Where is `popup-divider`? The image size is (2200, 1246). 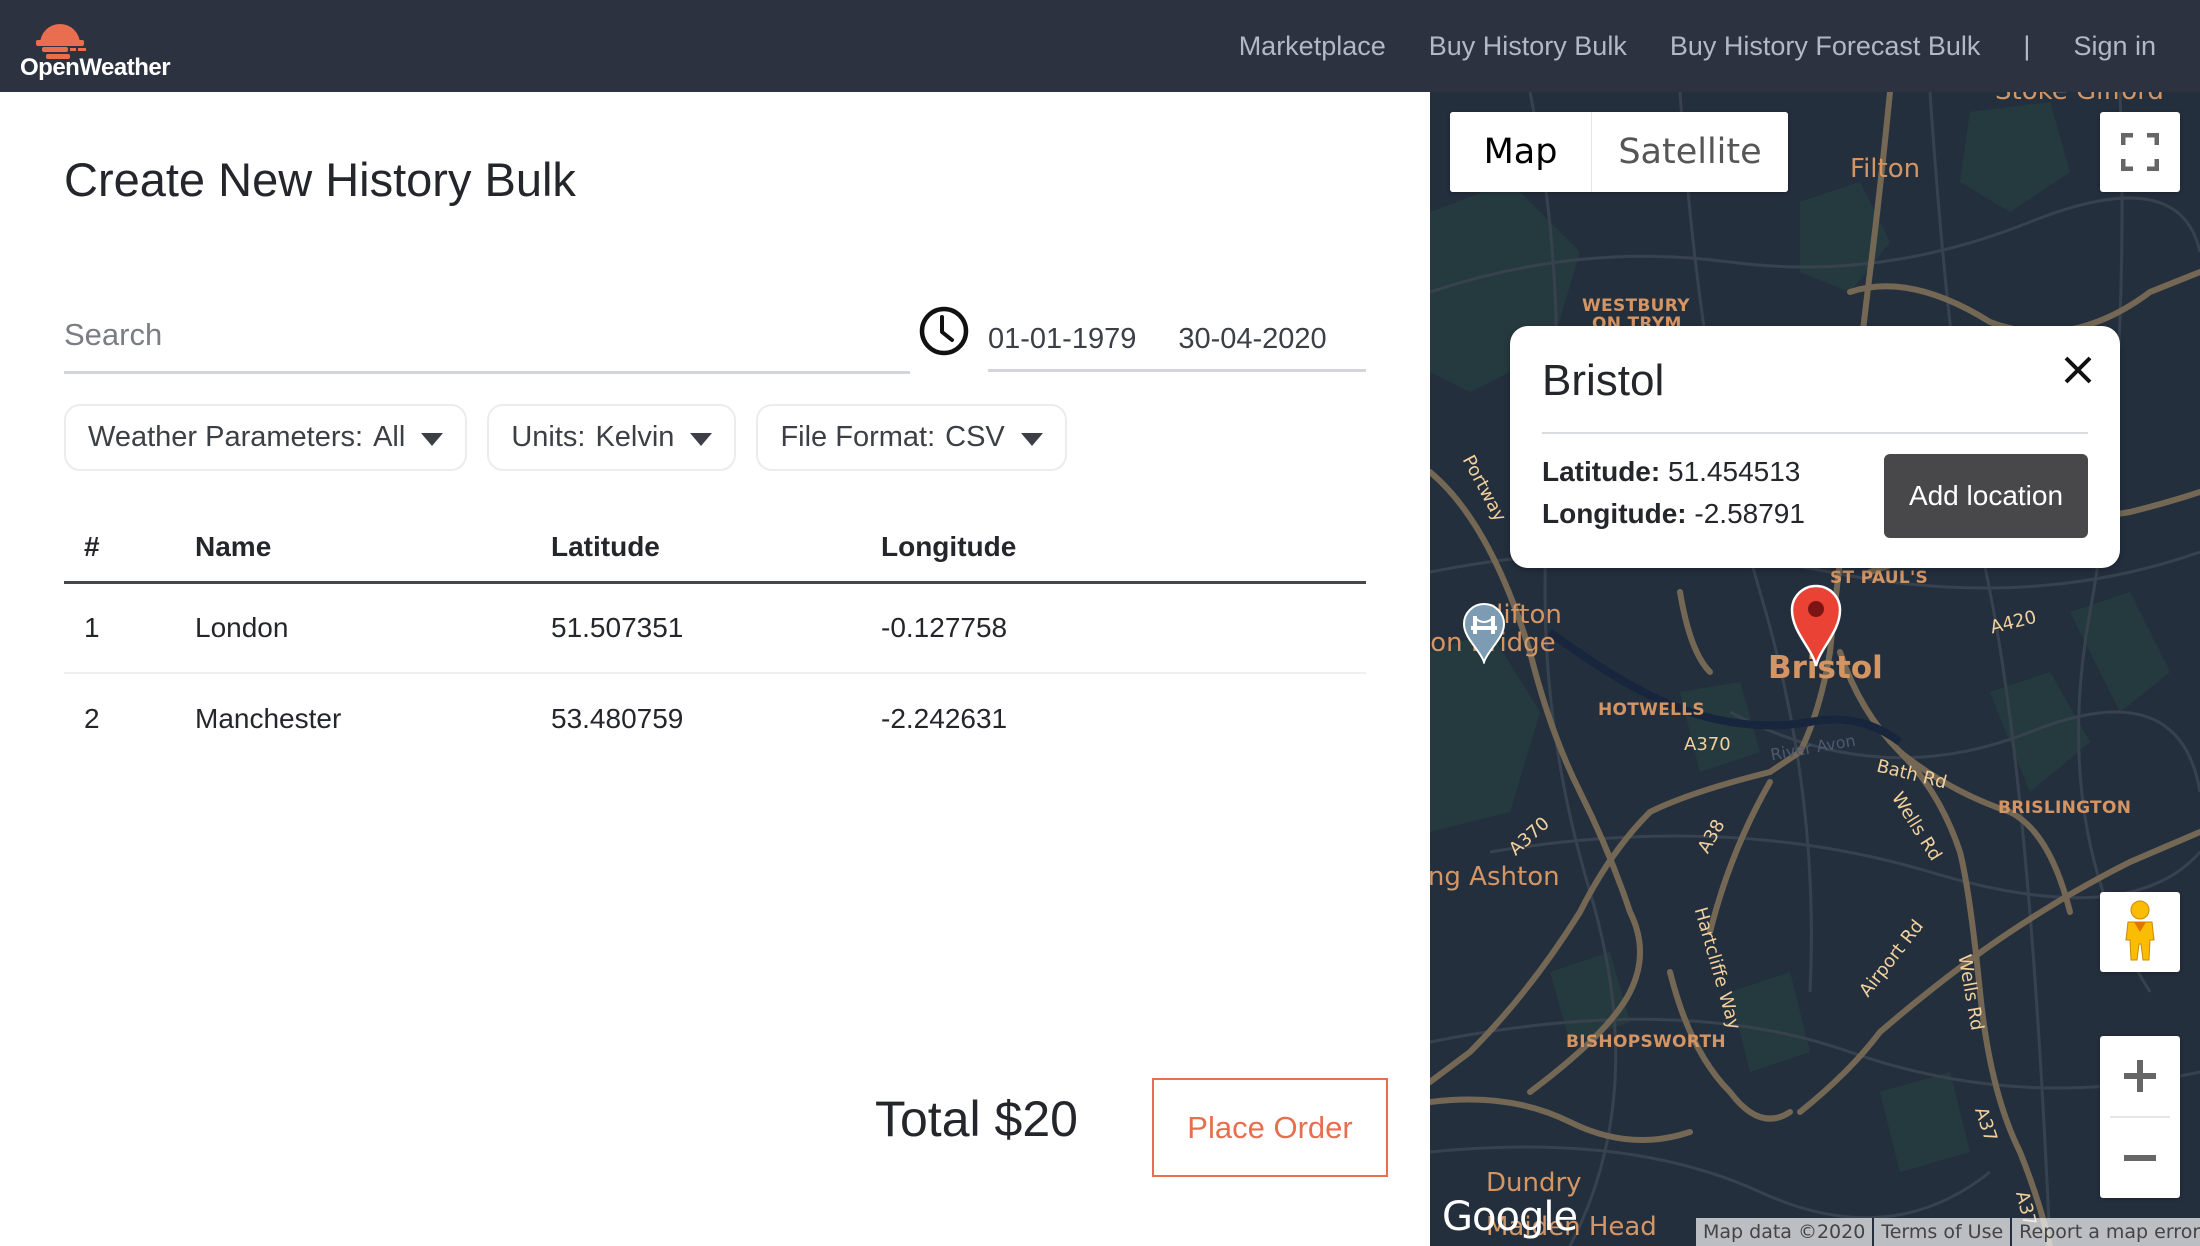
popup-divider is located at coordinates (1815, 433).